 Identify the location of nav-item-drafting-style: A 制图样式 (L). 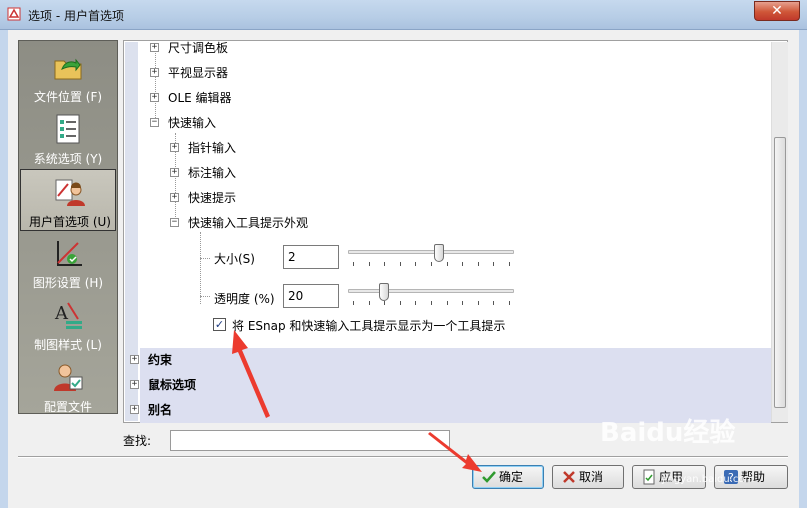
(68, 324).